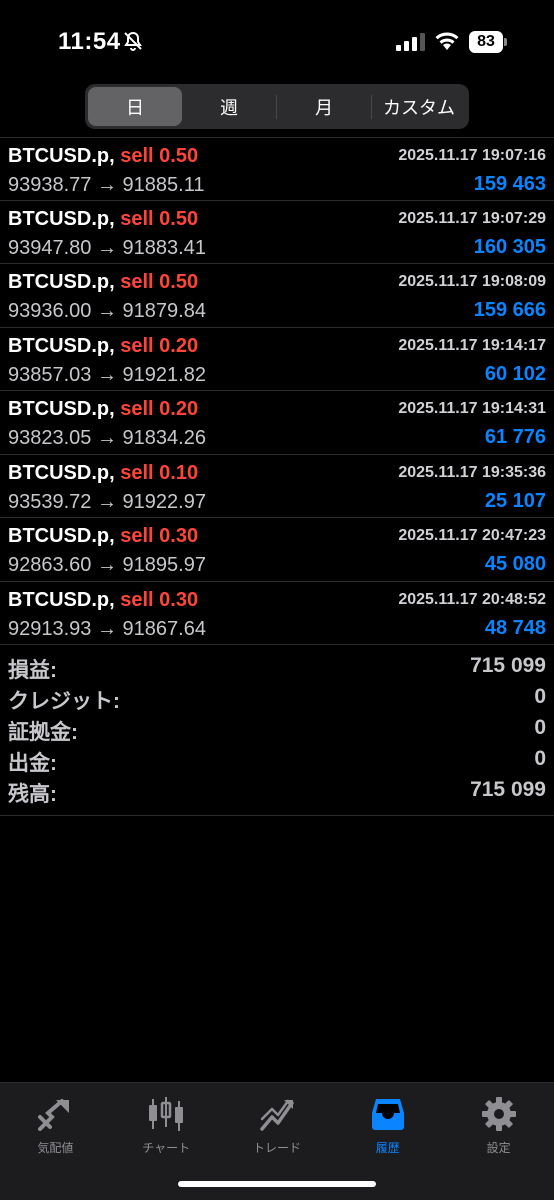 The image size is (554, 1200). I want to click on quotes-icon, so click(54, 1115).